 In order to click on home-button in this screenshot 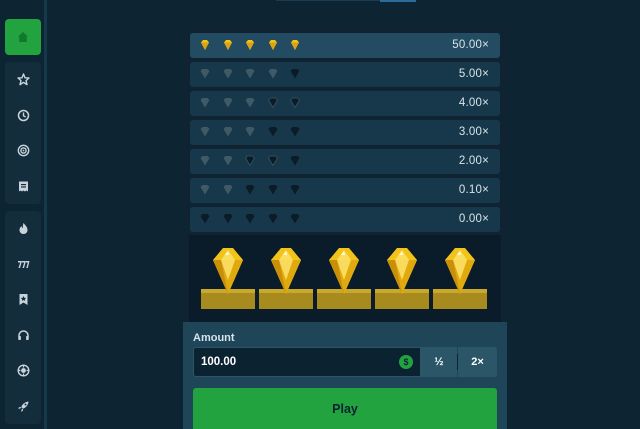, I will do `click(23, 37)`.